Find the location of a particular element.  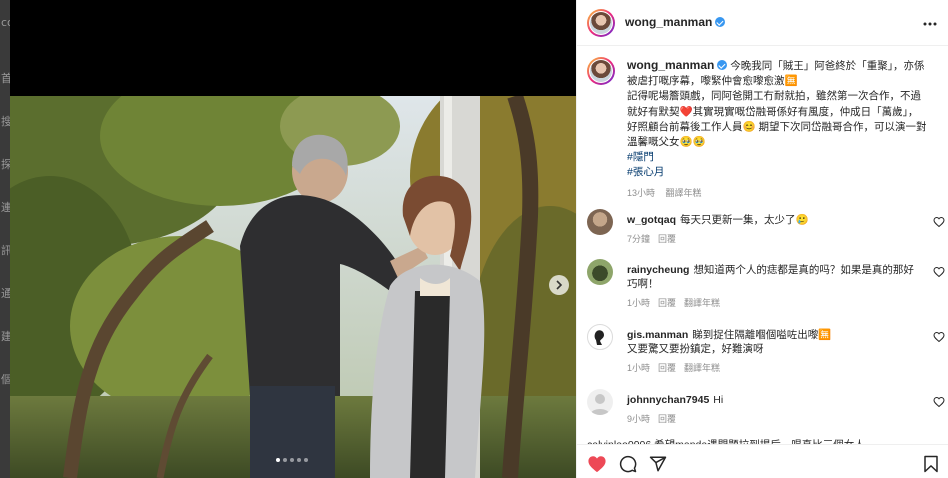

comment-text: 睇到捉住隔離嗰個嗌咗出嚟🈚 is located at coordinates (762, 335).